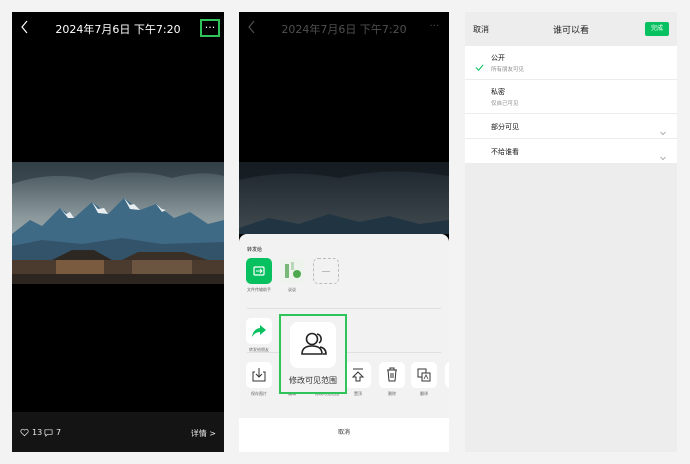 The width and height of the screenshot is (690, 464). I want to click on contact-avatar, so click(292, 271).